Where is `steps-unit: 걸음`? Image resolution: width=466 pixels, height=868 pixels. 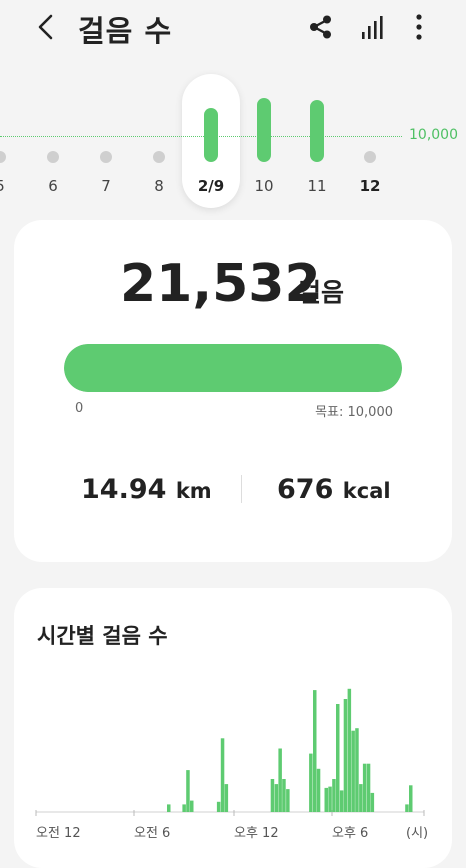
steps-unit: 걸음 is located at coordinates (321, 292).